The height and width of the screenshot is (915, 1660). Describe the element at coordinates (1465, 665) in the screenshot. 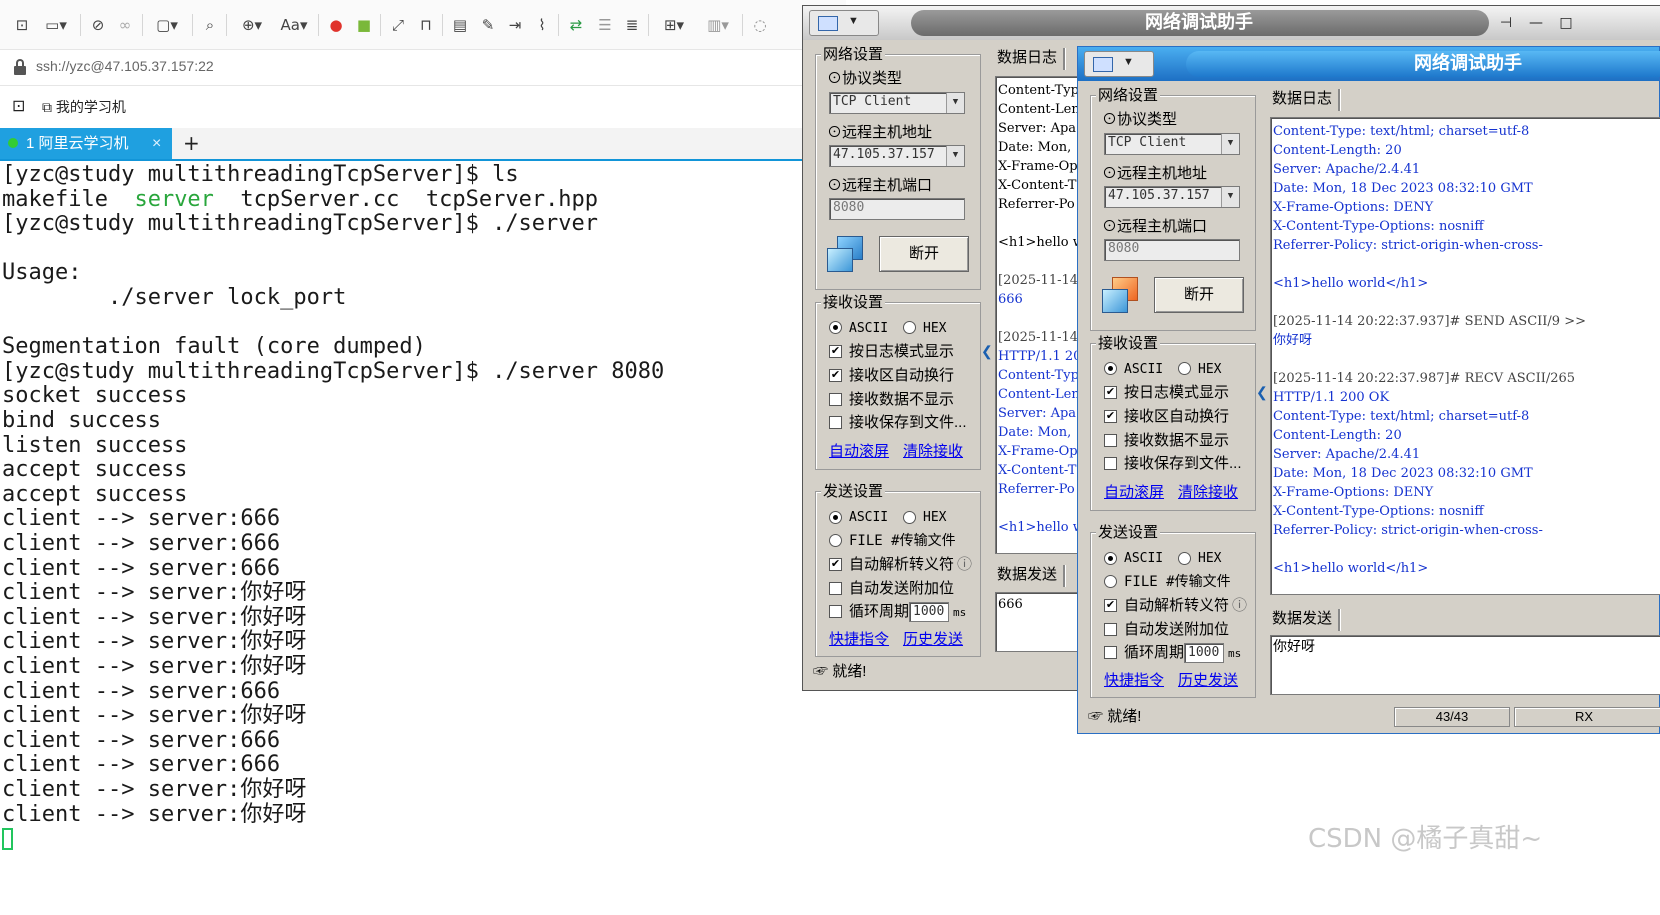

I see `send-textarea: 你好呀` at that location.